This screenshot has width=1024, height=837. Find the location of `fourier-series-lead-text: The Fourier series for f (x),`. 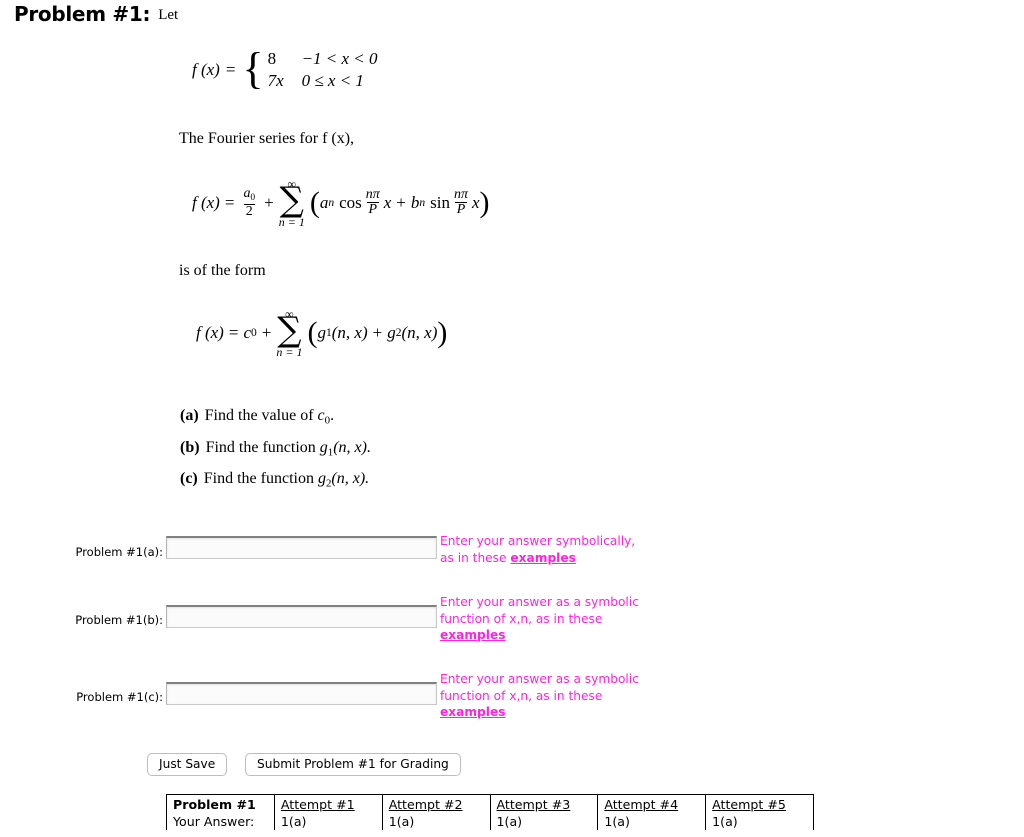

fourier-series-lead-text: The Fourier series for f (x), is located at coordinates (267, 138).